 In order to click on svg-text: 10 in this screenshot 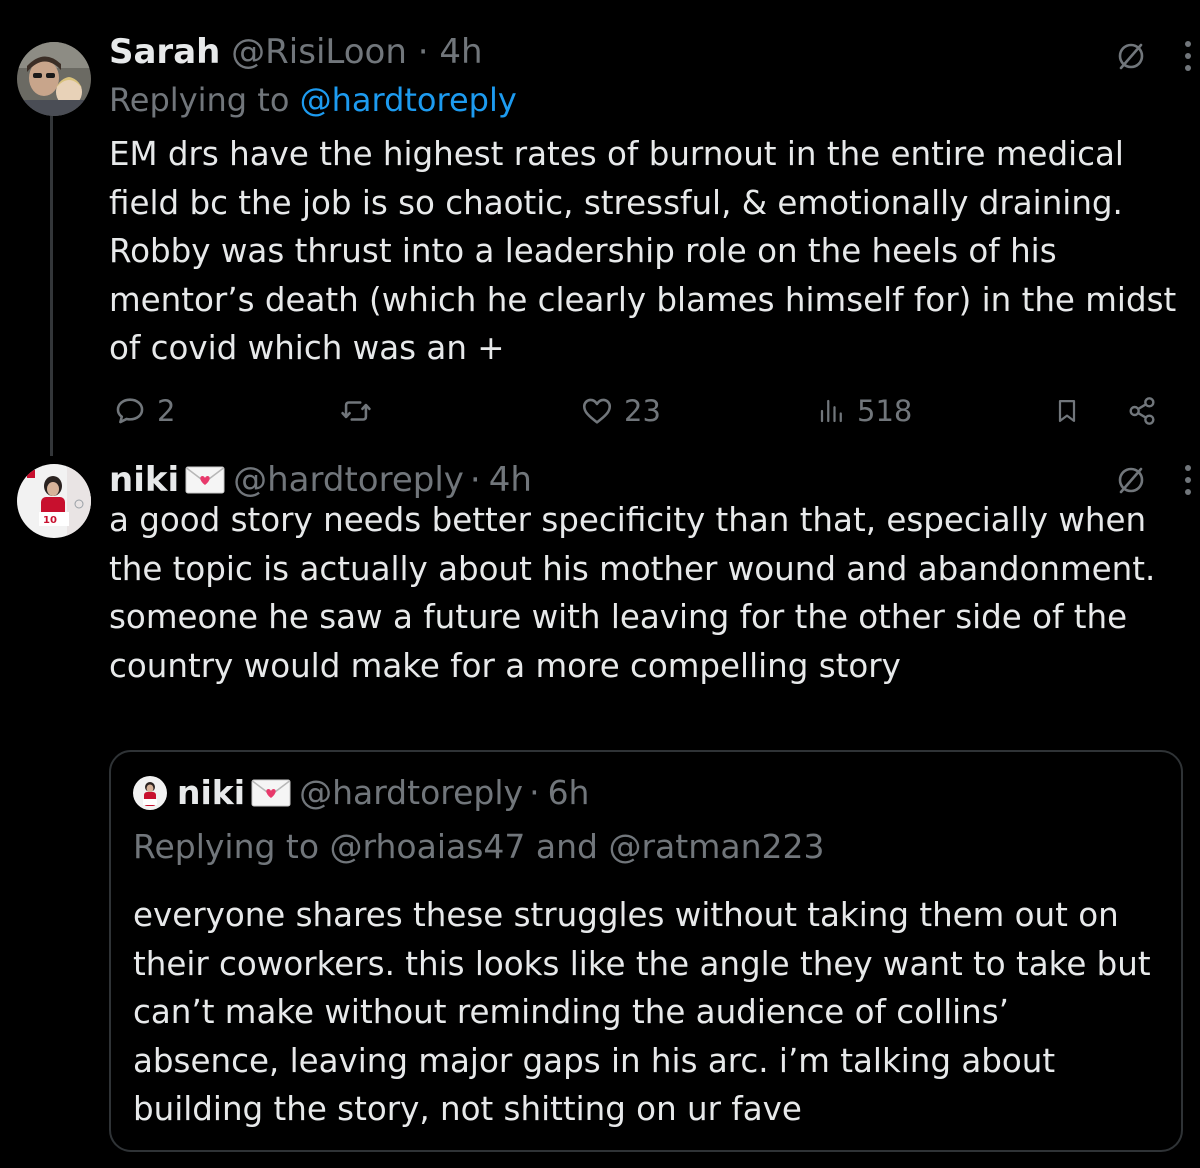, I will do `click(50, 520)`.